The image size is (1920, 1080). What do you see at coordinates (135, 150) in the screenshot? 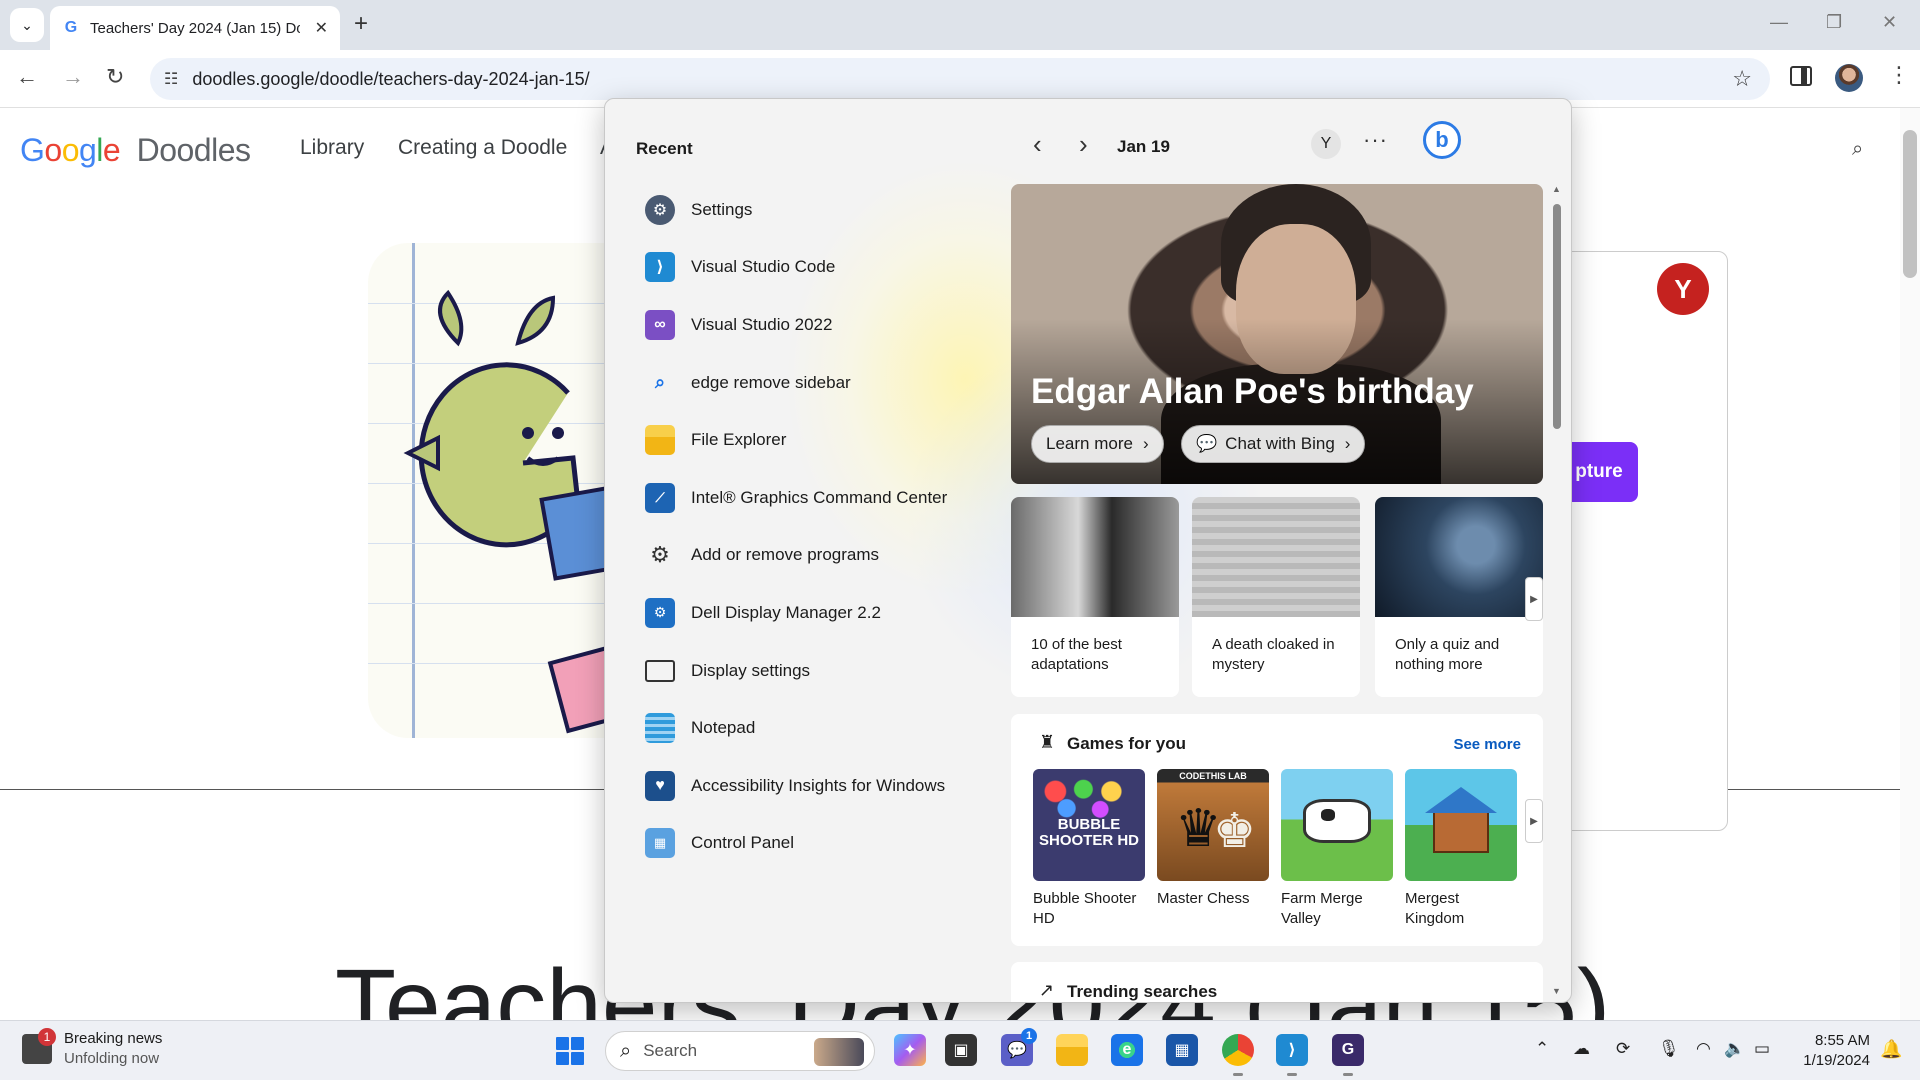
I see `google-doodles-logo: Google Doodles` at bounding box center [135, 150].